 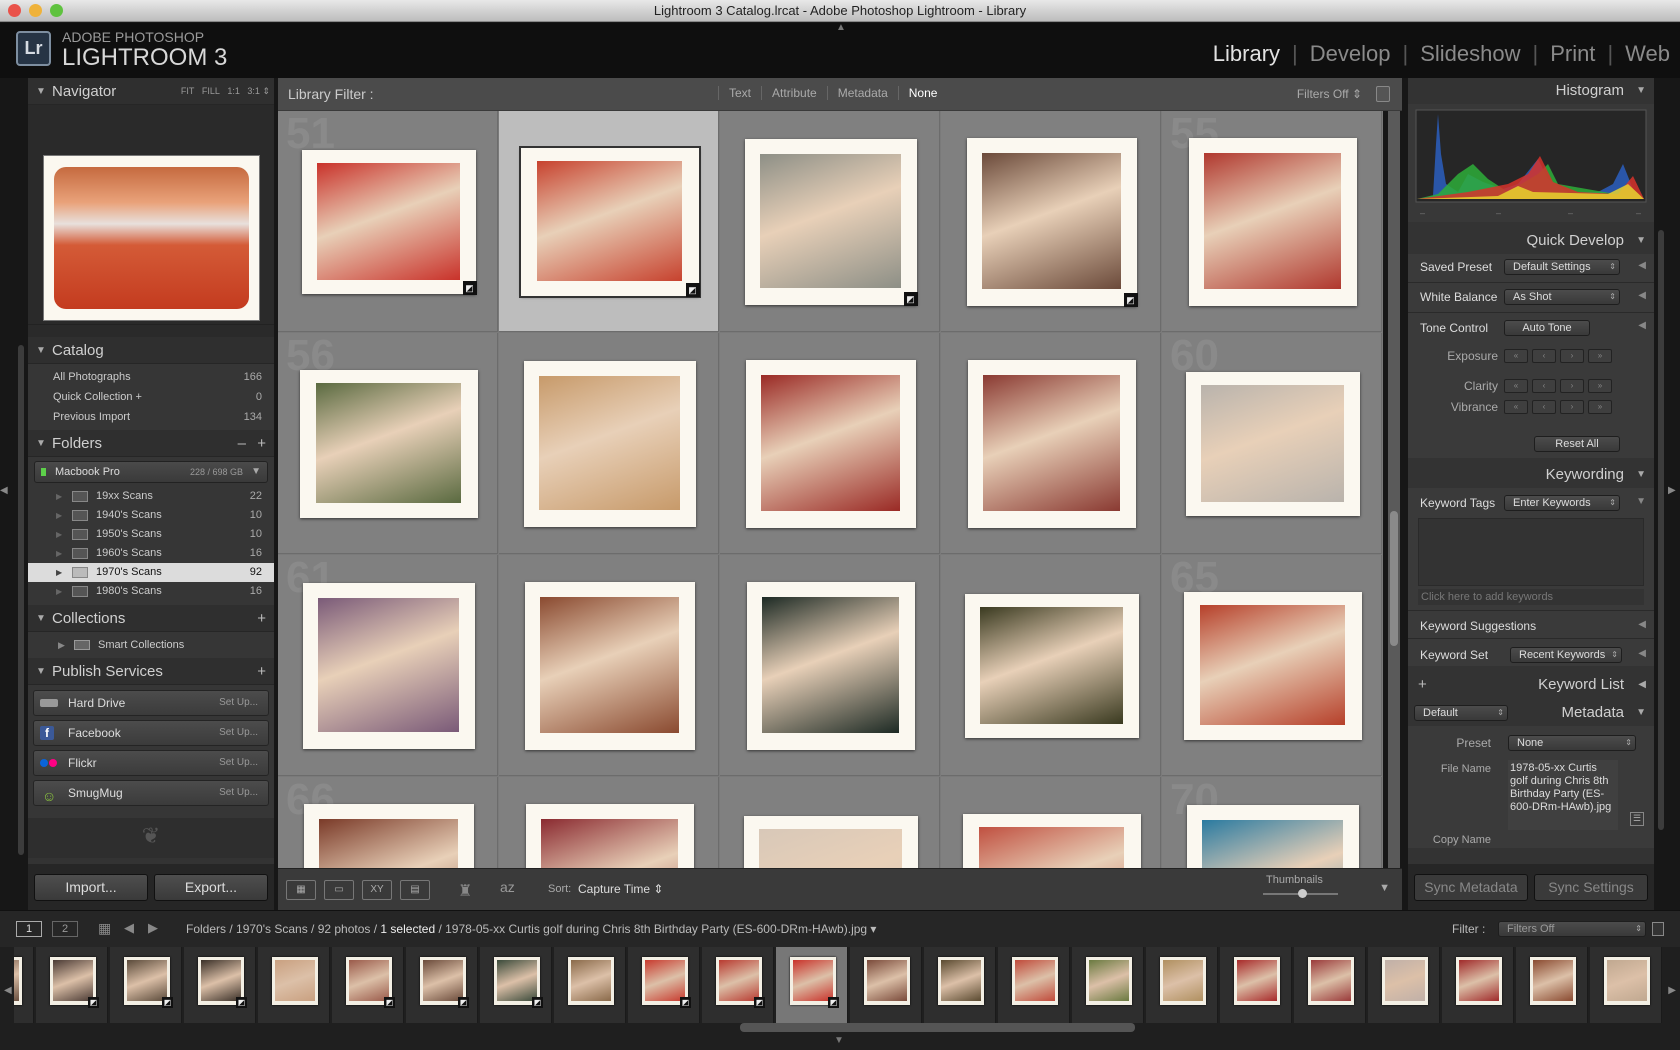 I want to click on zoom-menu-icon: ⇕, so click(x=266, y=91).